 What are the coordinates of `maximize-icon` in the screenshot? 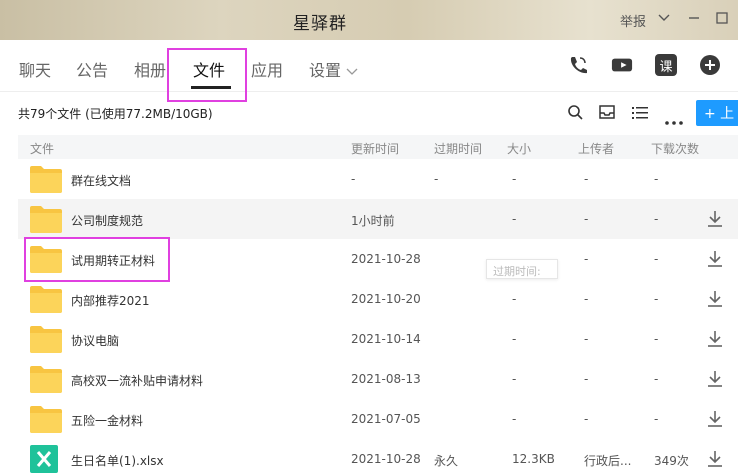 It's located at (722, 18).